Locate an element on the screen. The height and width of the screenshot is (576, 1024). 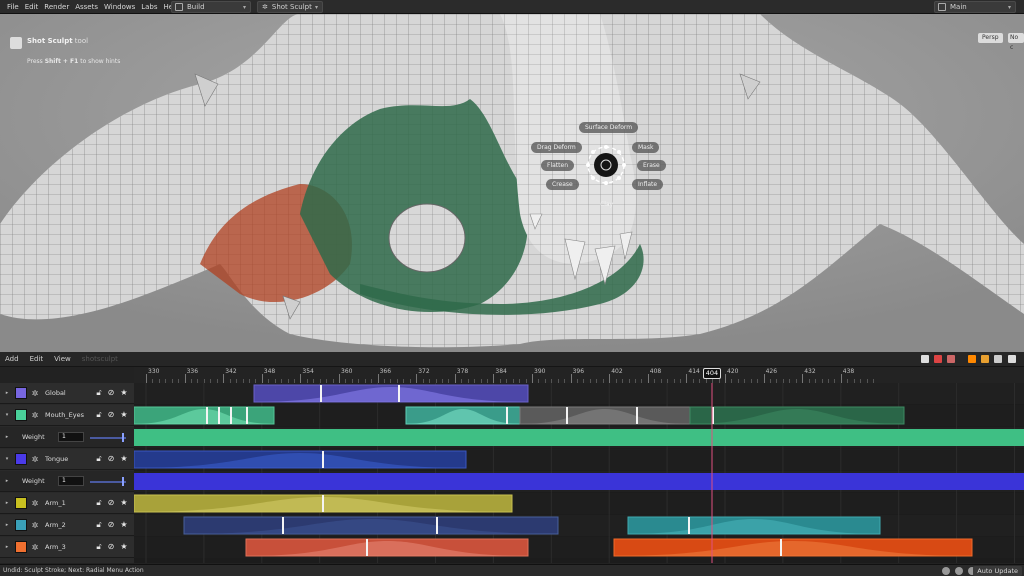
radial-item-mask: Mask is located at coordinates (646, 147).